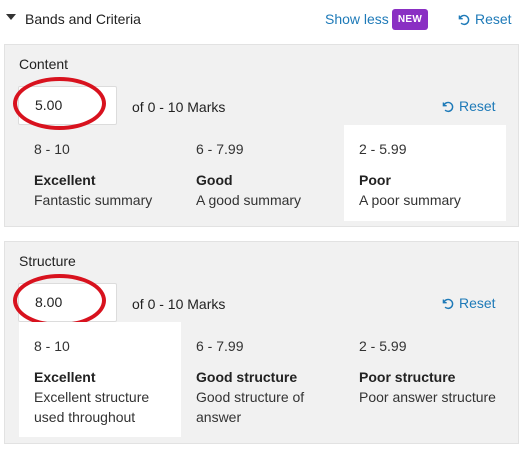 This screenshot has width=519, height=459. Describe the element at coordinates (100, 173) in the screenshot. I see `band-option: 8 - 10 Excellent Fantastic summary` at that location.